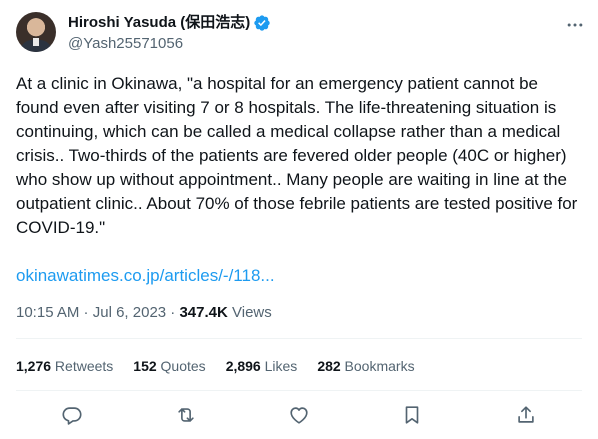 The image size is (598, 439). Describe the element at coordinates (279, 366) in the screenshot. I see `stat-likes-label: Likes` at that location.